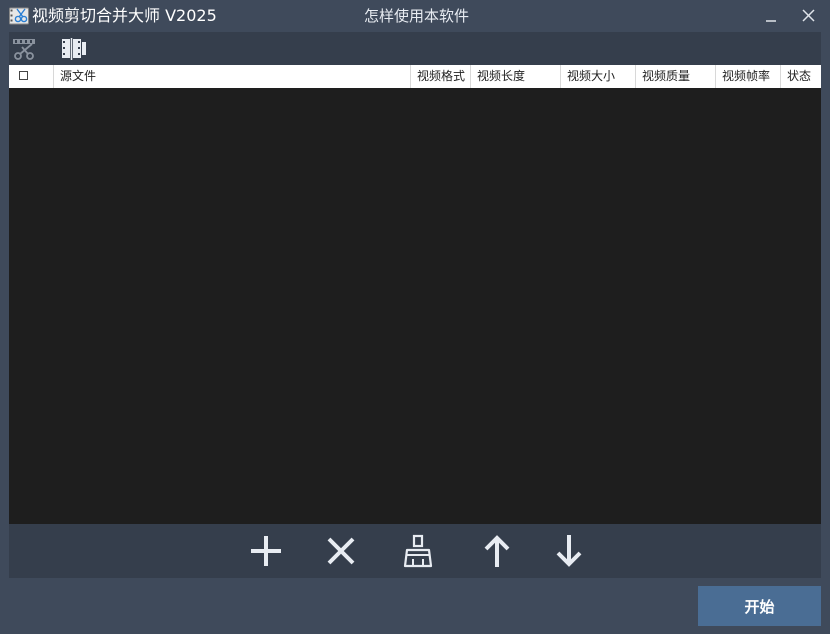 The image size is (830, 634). I want to click on arrow-down-icon, so click(569, 551).